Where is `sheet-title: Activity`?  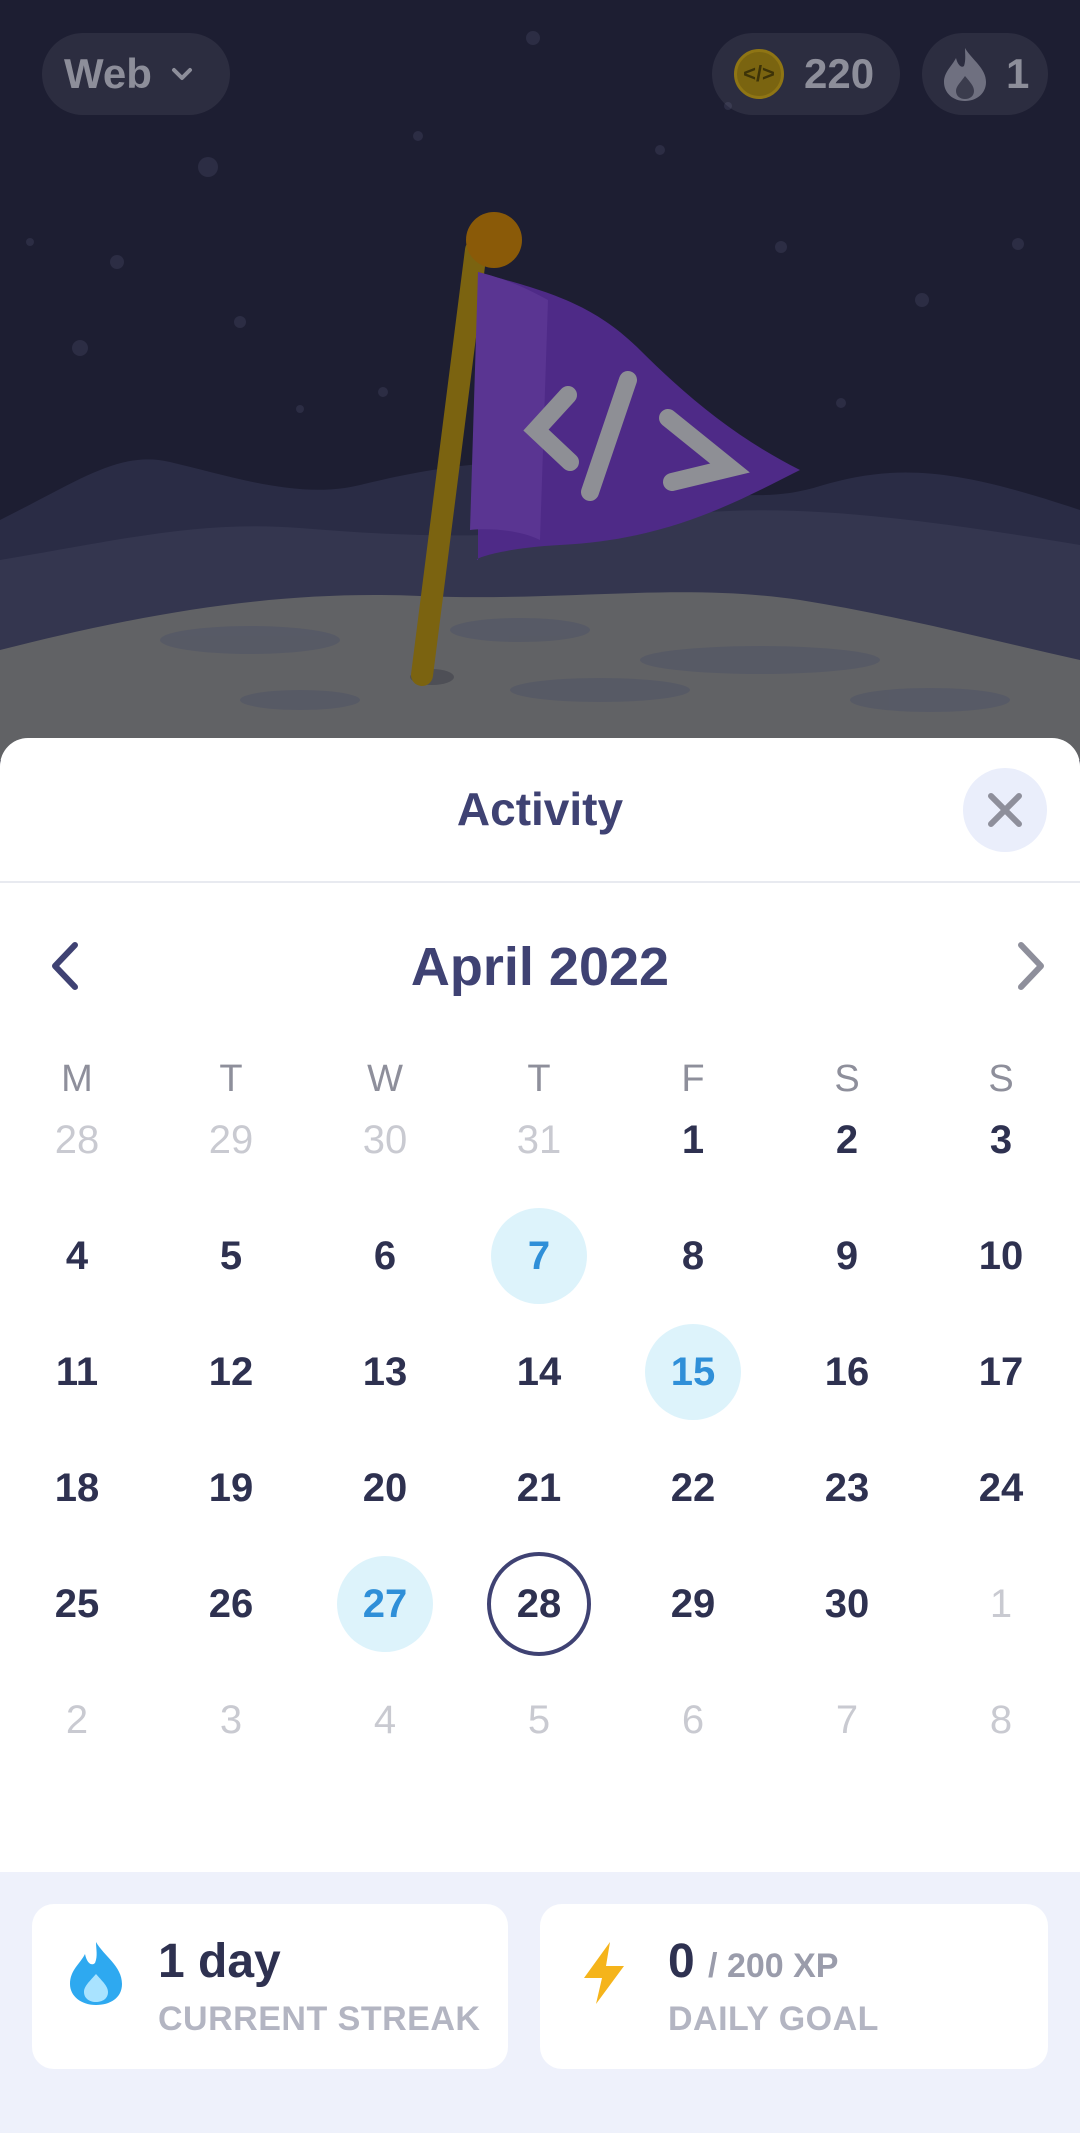
sheet-title: Activity is located at coordinates (540, 809).